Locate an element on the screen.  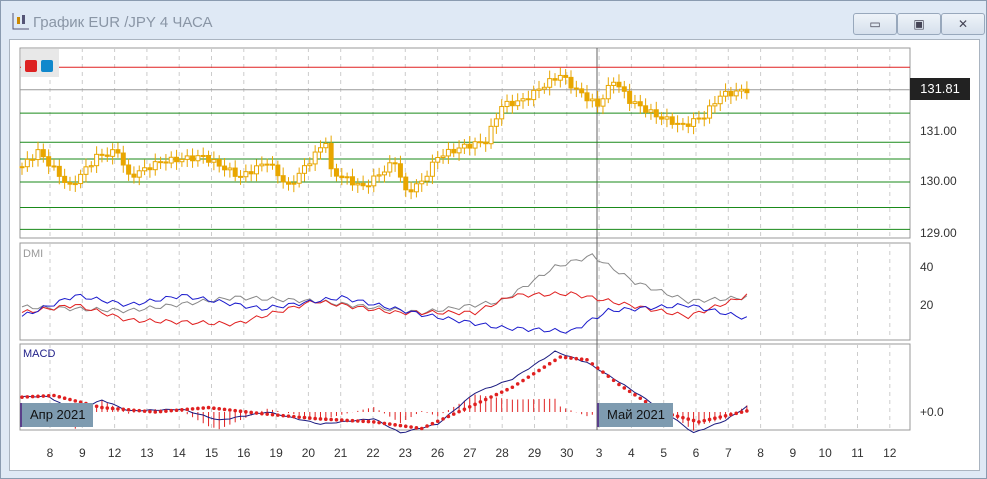
x-tick-label: 8 is located at coordinates (50, 453).